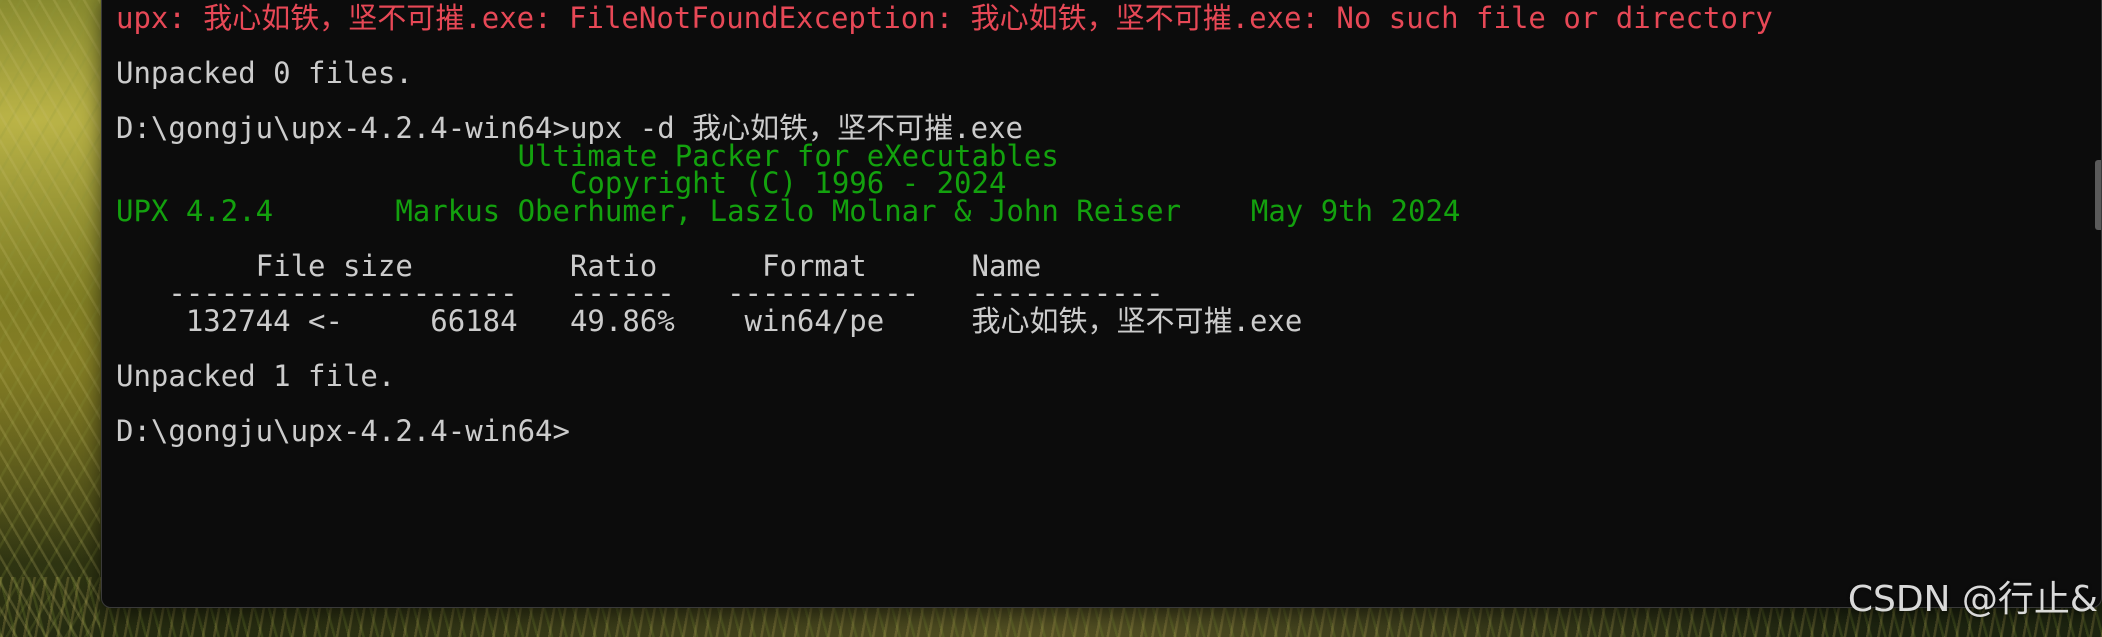 This screenshot has width=2102, height=637. I want to click on unpacked-zero-line: Unpacked 0 files., so click(264, 73).